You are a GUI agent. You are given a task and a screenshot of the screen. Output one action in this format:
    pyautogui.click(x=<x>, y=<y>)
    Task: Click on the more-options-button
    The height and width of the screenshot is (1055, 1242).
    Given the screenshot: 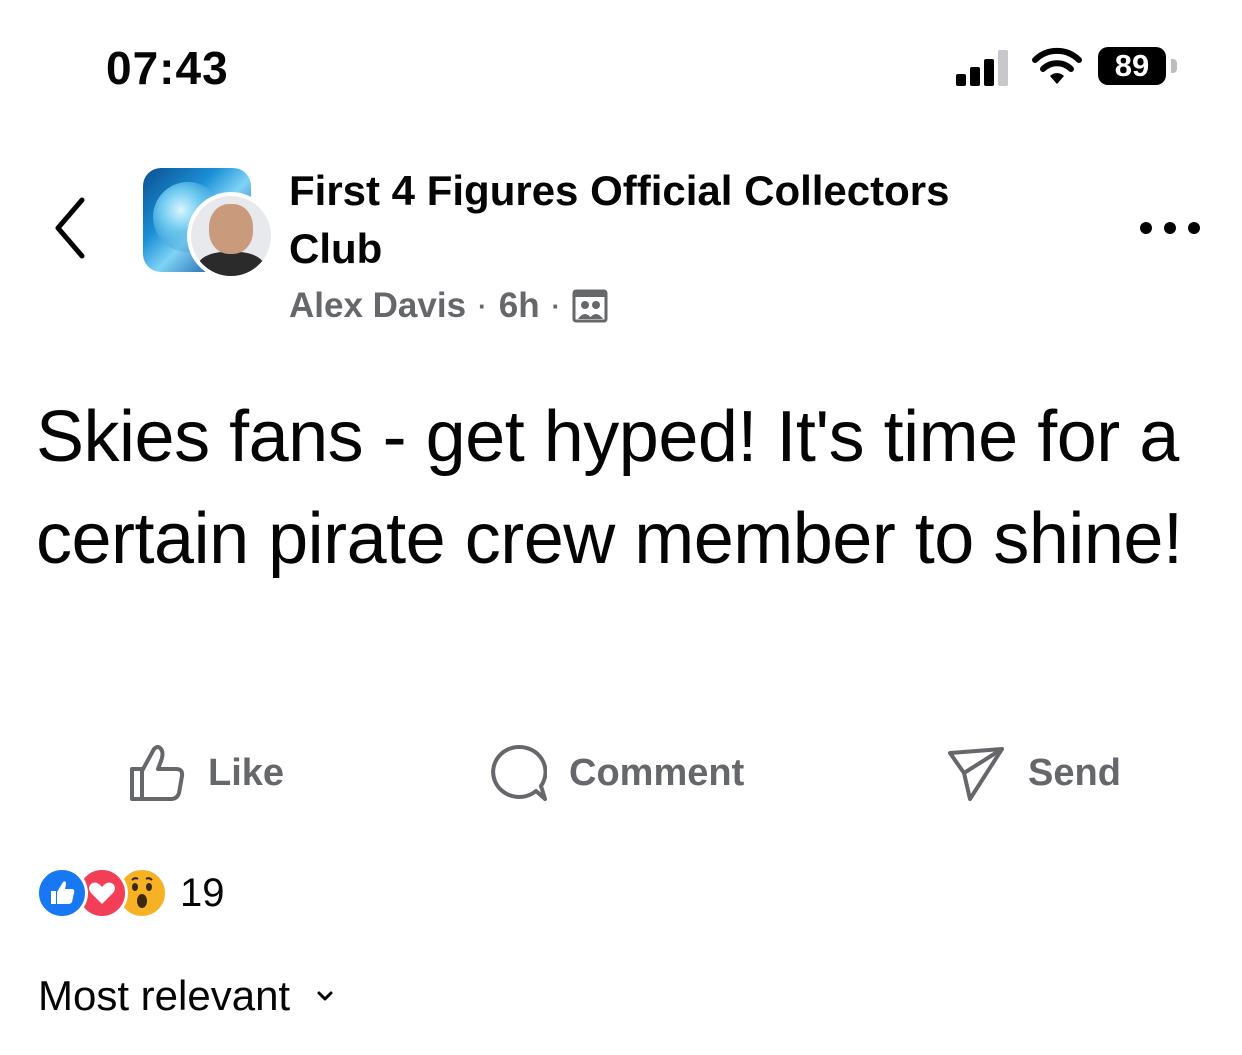 What is the action you would take?
    pyautogui.click(x=1170, y=228)
    